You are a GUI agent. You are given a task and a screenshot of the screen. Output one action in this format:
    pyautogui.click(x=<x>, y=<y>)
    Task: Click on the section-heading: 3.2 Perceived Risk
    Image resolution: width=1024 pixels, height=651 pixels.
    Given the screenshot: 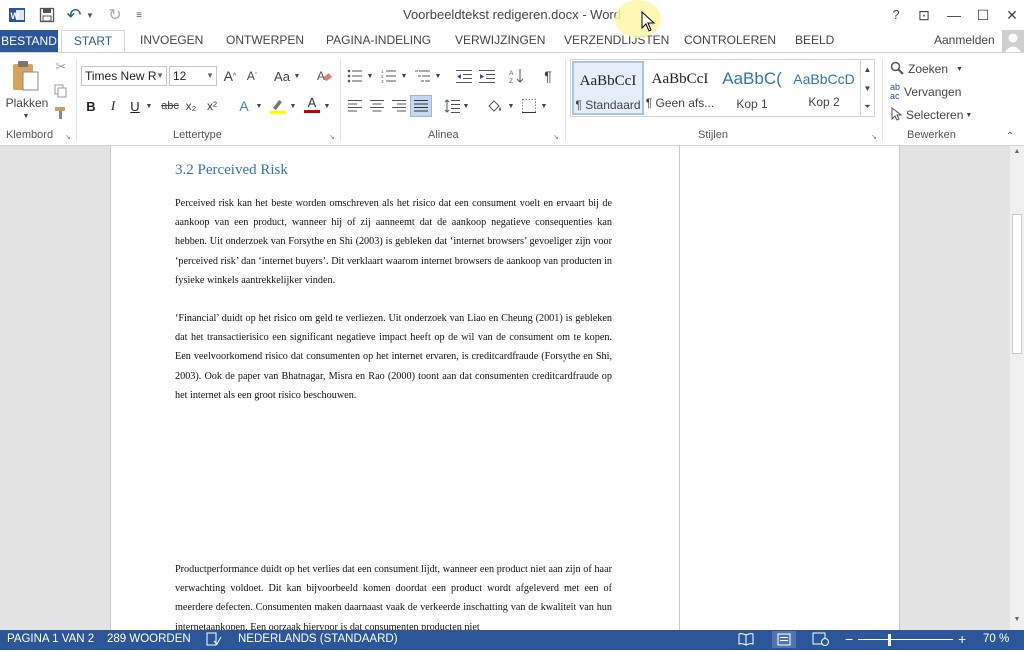 What is the action you would take?
    pyautogui.click(x=231, y=170)
    